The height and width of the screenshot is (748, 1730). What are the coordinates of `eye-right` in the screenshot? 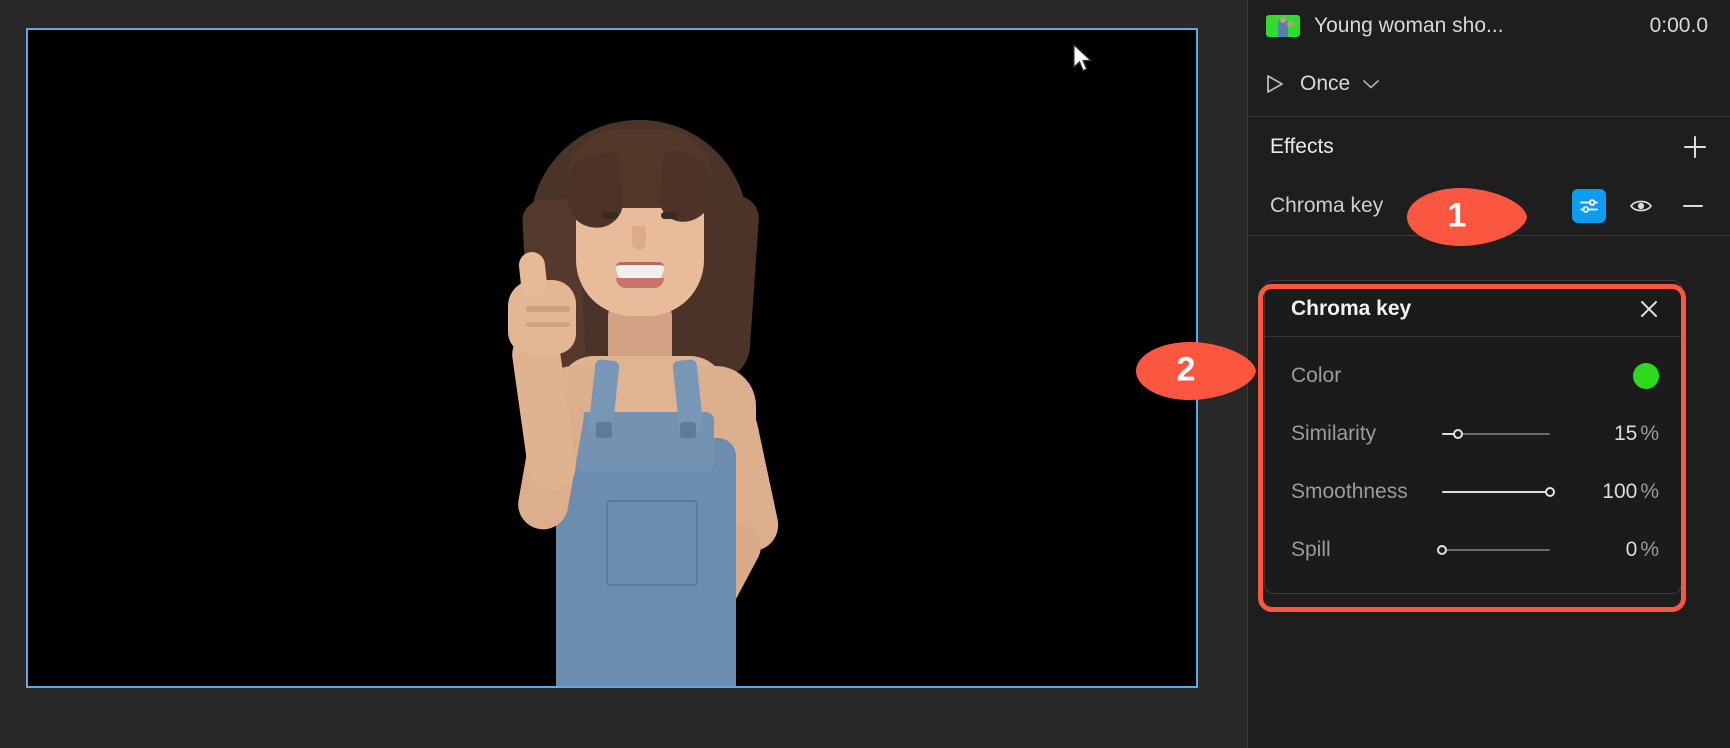 It's located at (669, 215).